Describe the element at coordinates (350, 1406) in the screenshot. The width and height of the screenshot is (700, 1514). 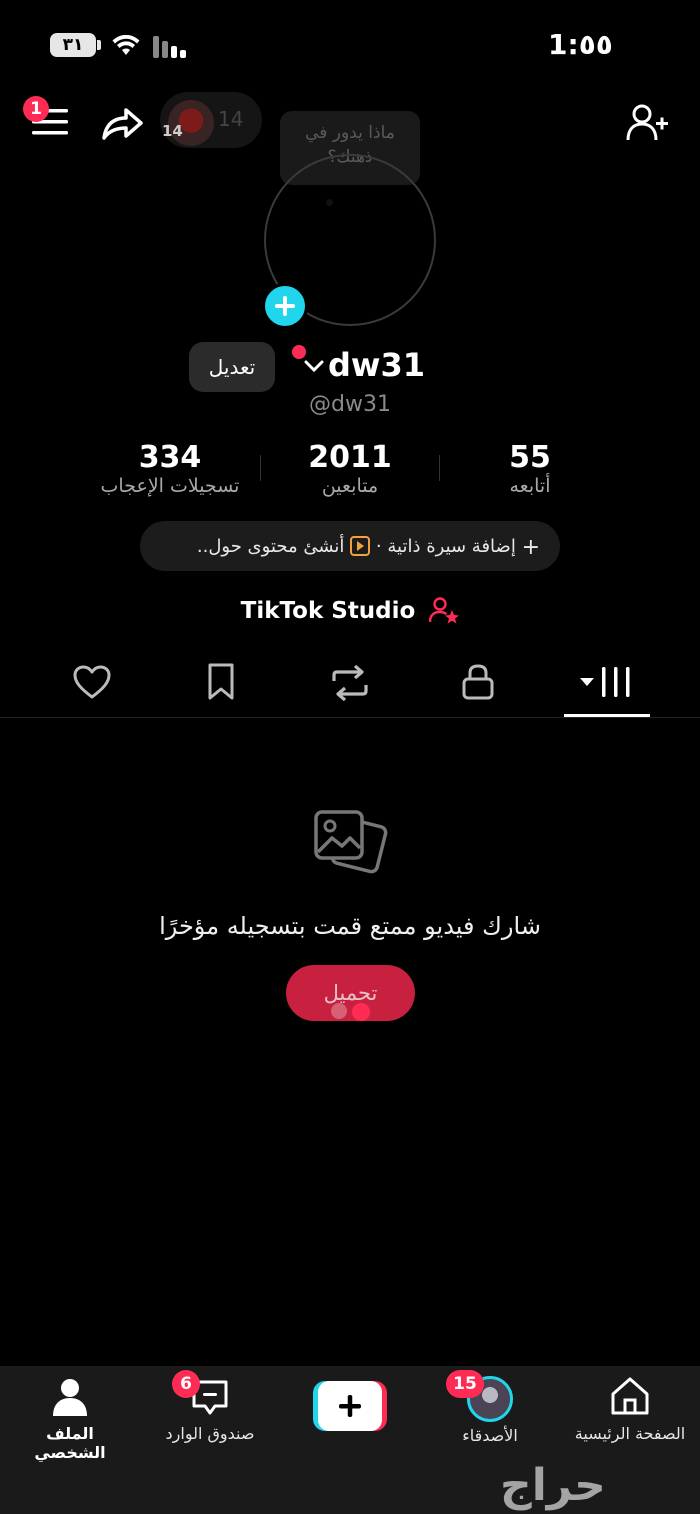
I see `create-button` at that location.